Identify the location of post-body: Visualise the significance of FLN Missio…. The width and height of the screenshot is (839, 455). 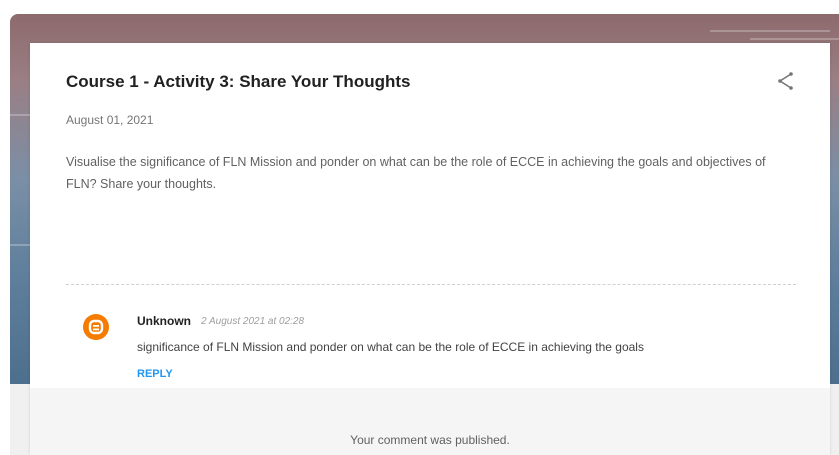
(416, 173).